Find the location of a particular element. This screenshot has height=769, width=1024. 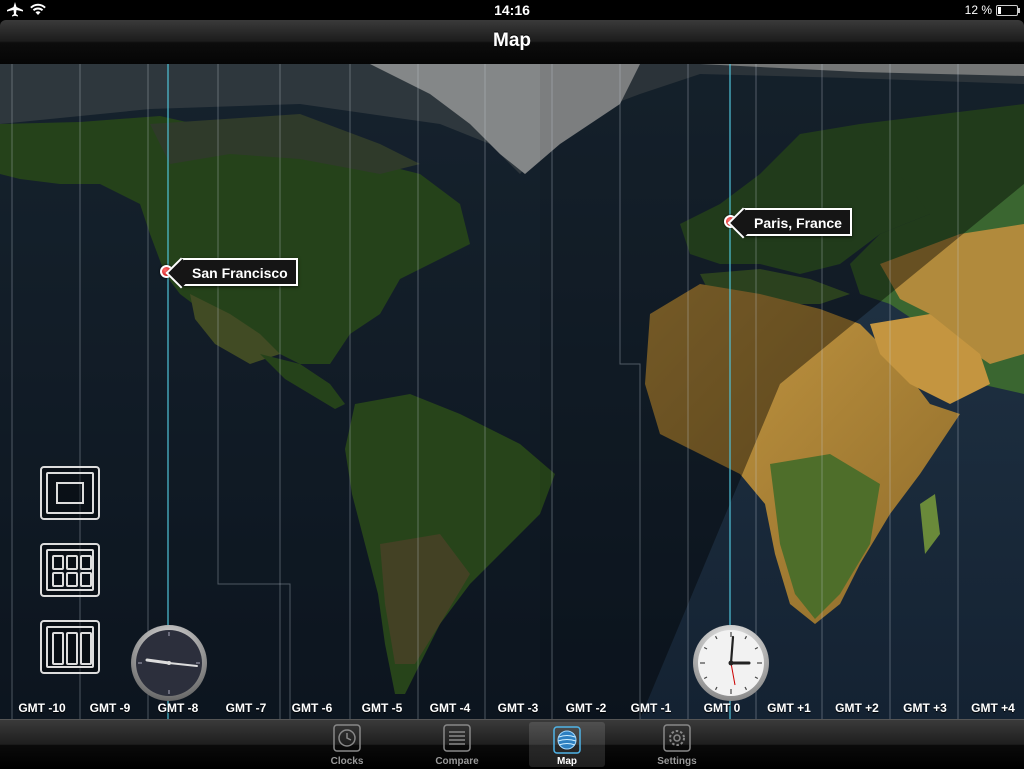

tab-map: Map is located at coordinates (567, 744).